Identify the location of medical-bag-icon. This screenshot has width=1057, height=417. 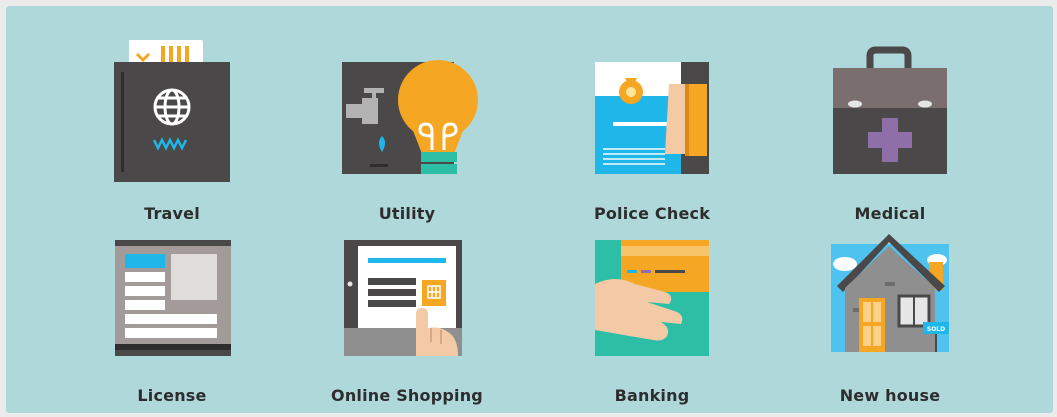
(890, 110).